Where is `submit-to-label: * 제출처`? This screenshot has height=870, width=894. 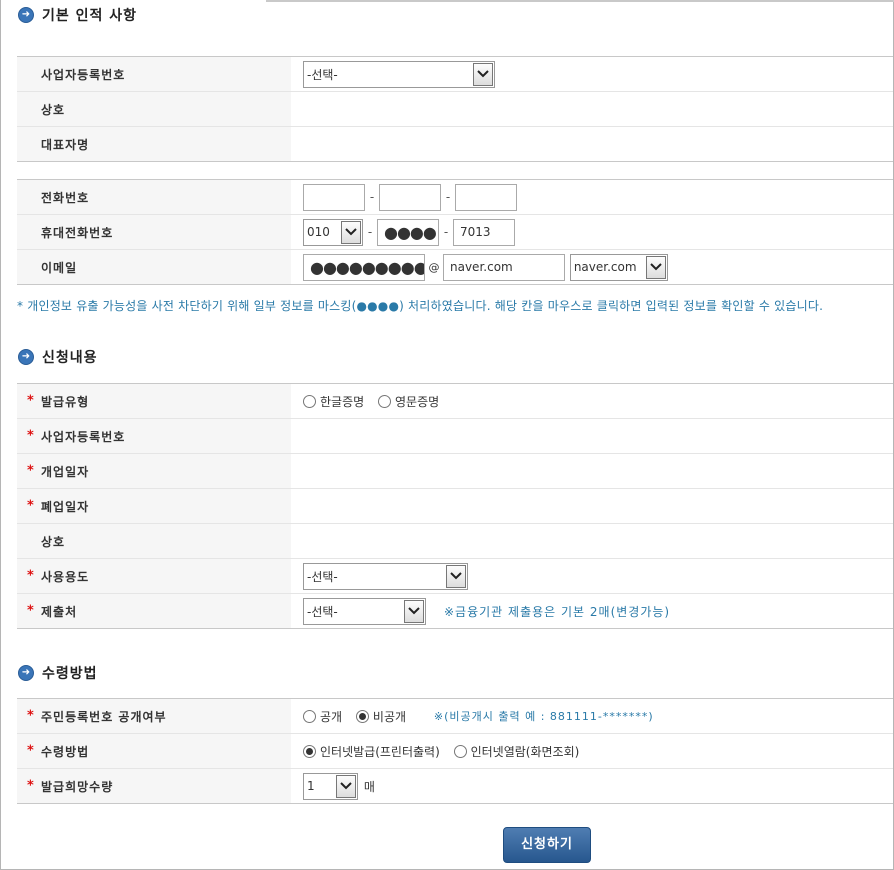 submit-to-label: * 제출처 is located at coordinates (154, 611).